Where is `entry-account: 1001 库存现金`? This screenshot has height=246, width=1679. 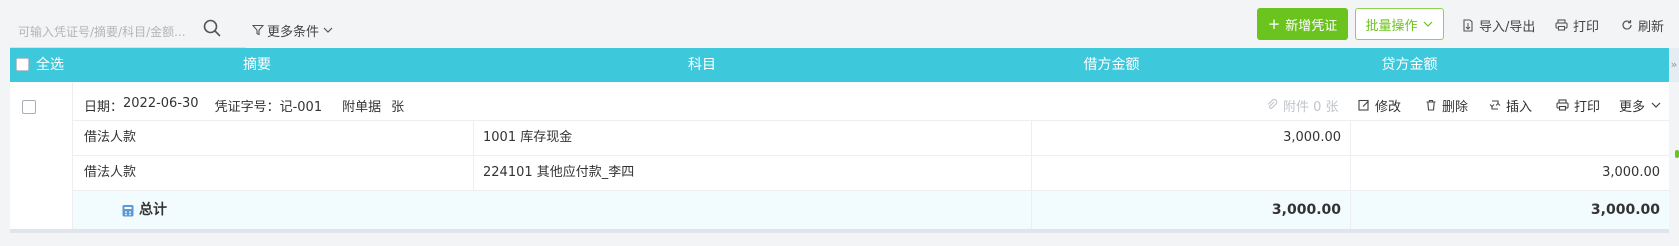 entry-account: 1001 库存现金 is located at coordinates (528, 137).